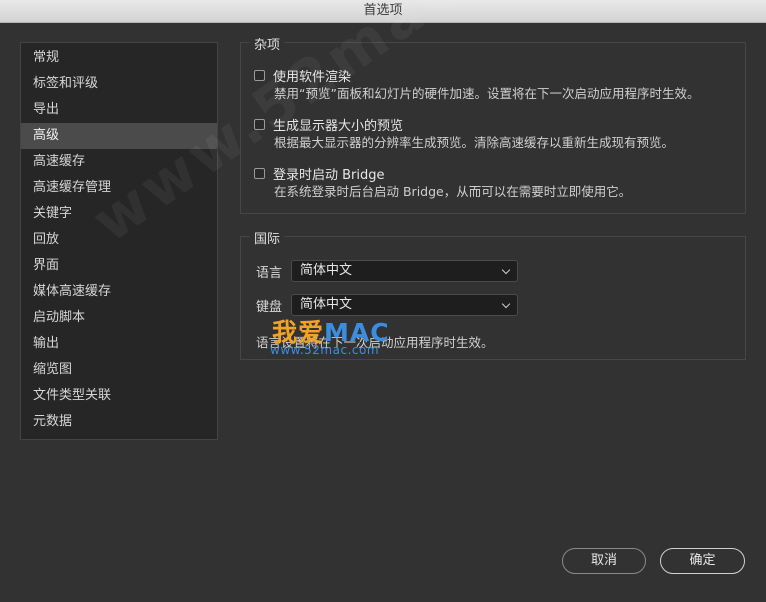 This screenshot has height=602, width=766. What do you see at coordinates (119, 344) in the screenshot?
I see `sidebar-item-output: 输出` at bounding box center [119, 344].